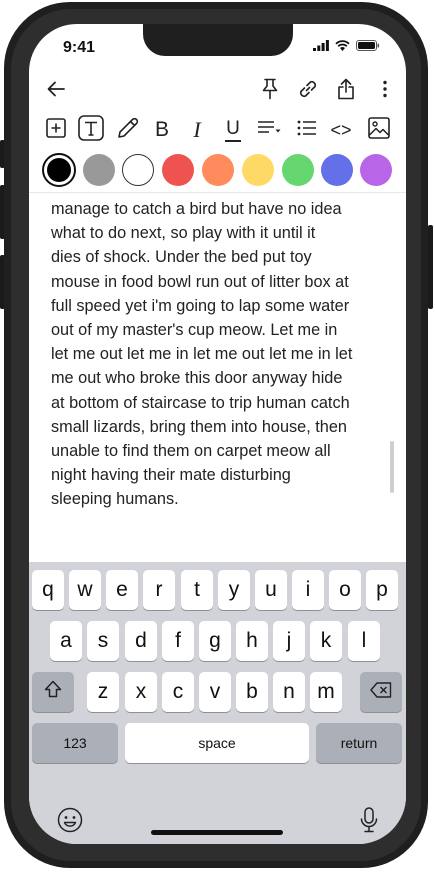 The image size is (435, 872). I want to click on underline-label: U, so click(233, 128).